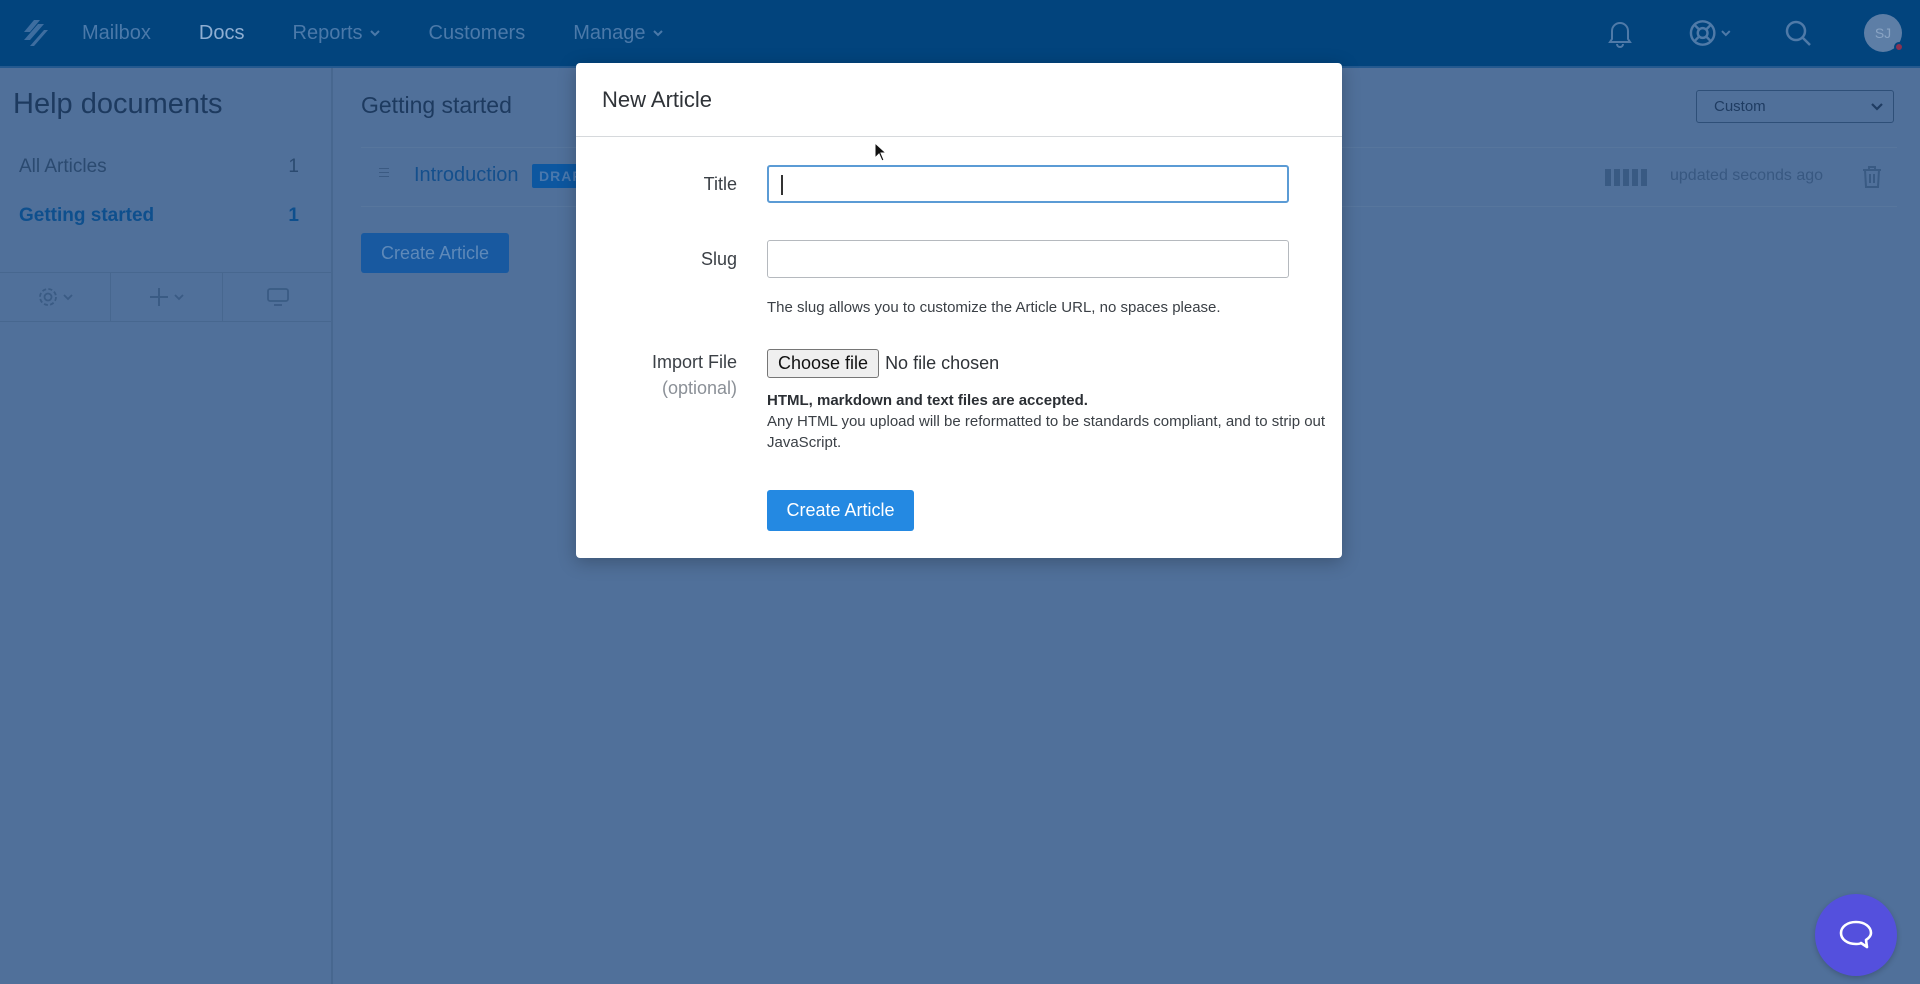  I want to click on nav-manage: Manage, so click(618, 33).